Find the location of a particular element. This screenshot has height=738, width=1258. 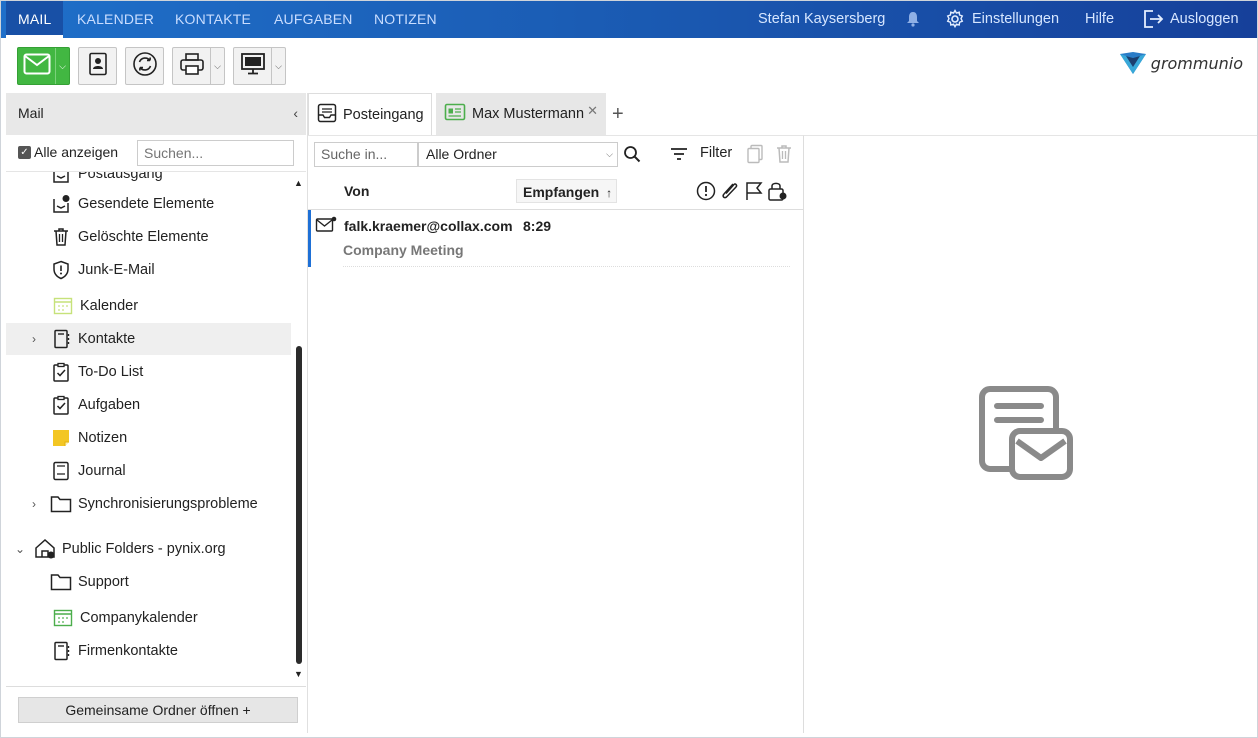

scroll-up-icon: ▲ is located at coordinates (298, 183).